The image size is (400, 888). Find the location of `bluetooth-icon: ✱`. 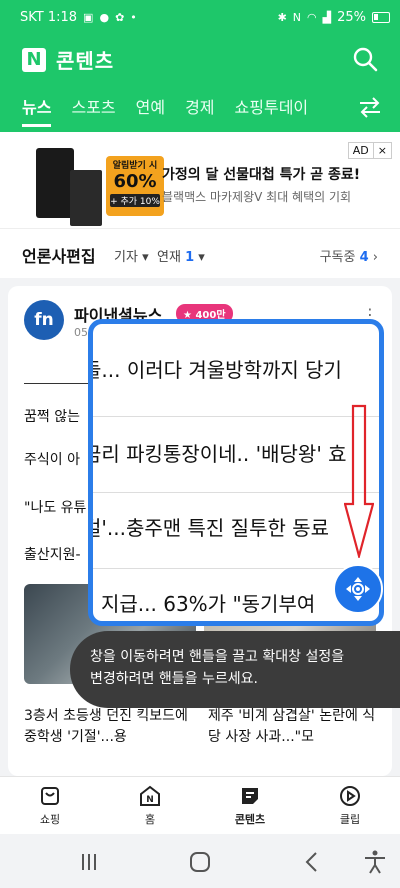

bluetooth-icon: ✱ is located at coordinates (282, 17).